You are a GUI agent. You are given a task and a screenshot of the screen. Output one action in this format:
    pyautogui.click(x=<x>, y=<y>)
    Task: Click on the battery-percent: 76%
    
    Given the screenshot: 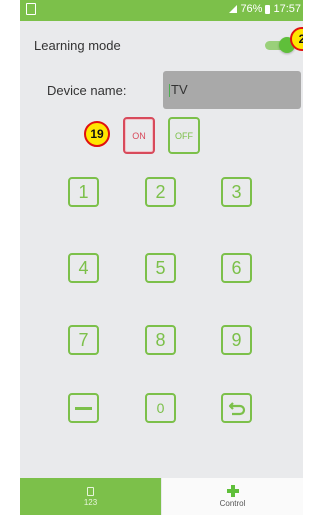 What is the action you would take?
    pyautogui.click(x=251, y=9)
    